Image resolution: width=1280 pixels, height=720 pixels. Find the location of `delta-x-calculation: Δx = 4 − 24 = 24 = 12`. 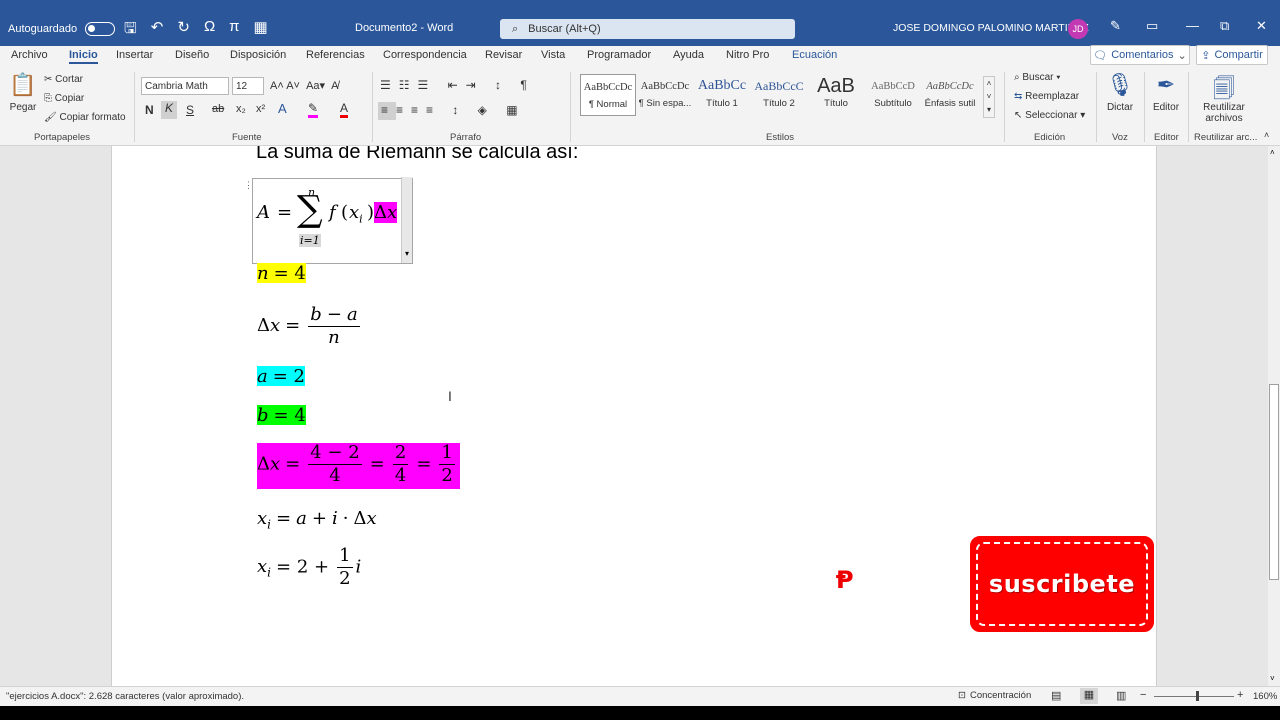

delta-x-calculation: Δx = 4 − 24 = 24 = 12 is located at coordinates (358, 465).